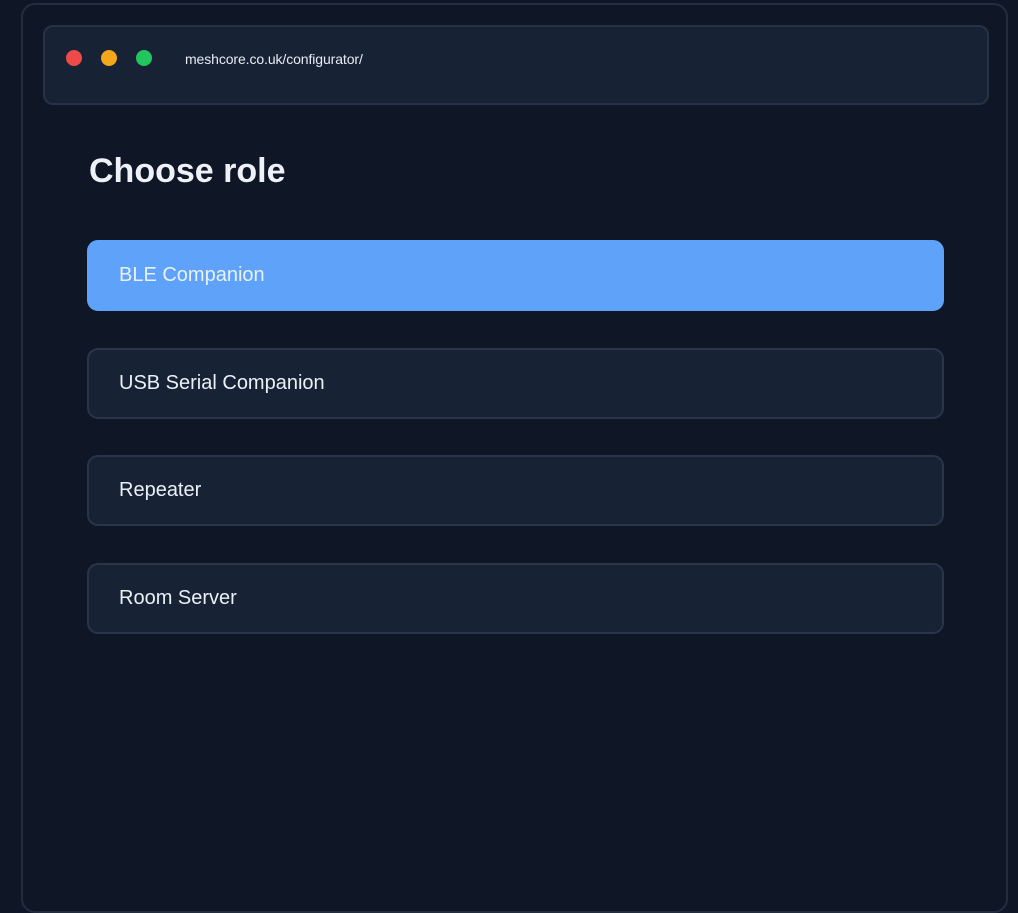  I want to click on browser-address-bar: meshcore.co.uk/configurator/, so click(516, 65).